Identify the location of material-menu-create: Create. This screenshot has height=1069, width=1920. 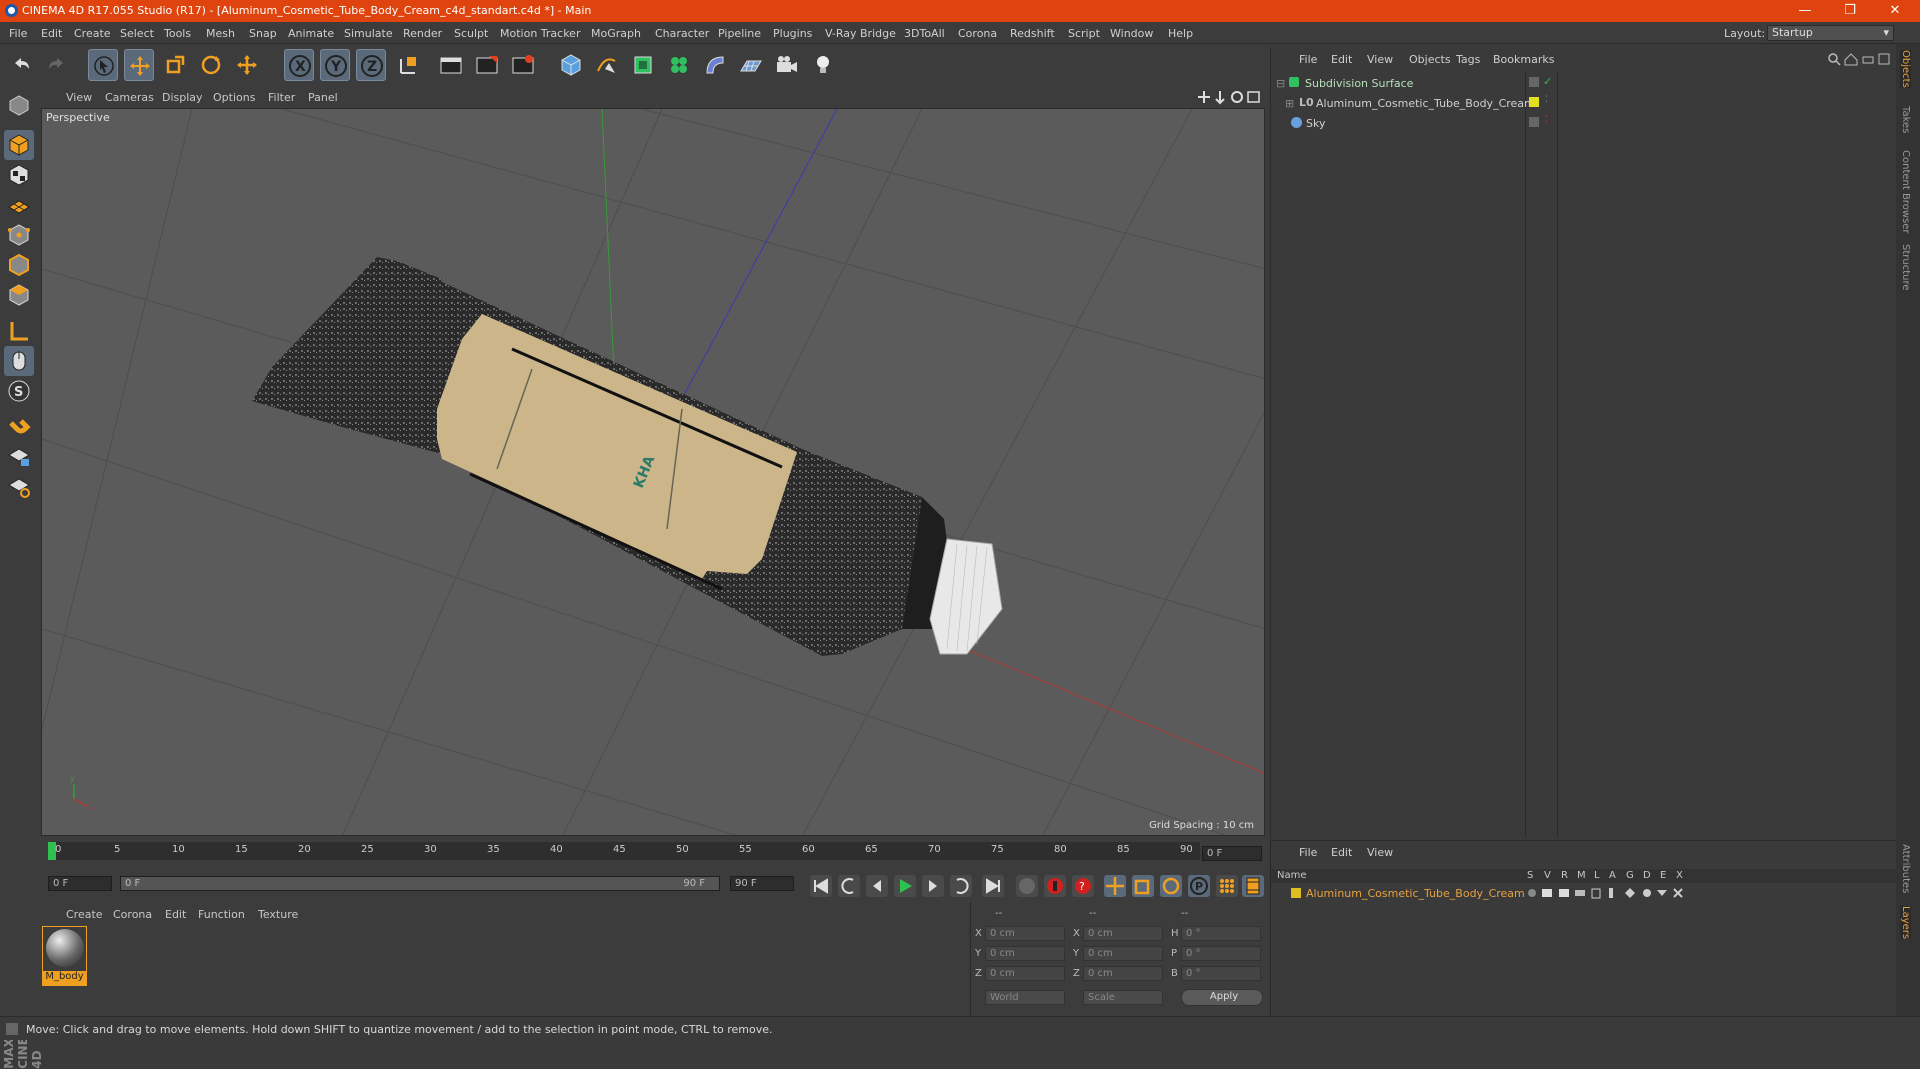
(84, 914).